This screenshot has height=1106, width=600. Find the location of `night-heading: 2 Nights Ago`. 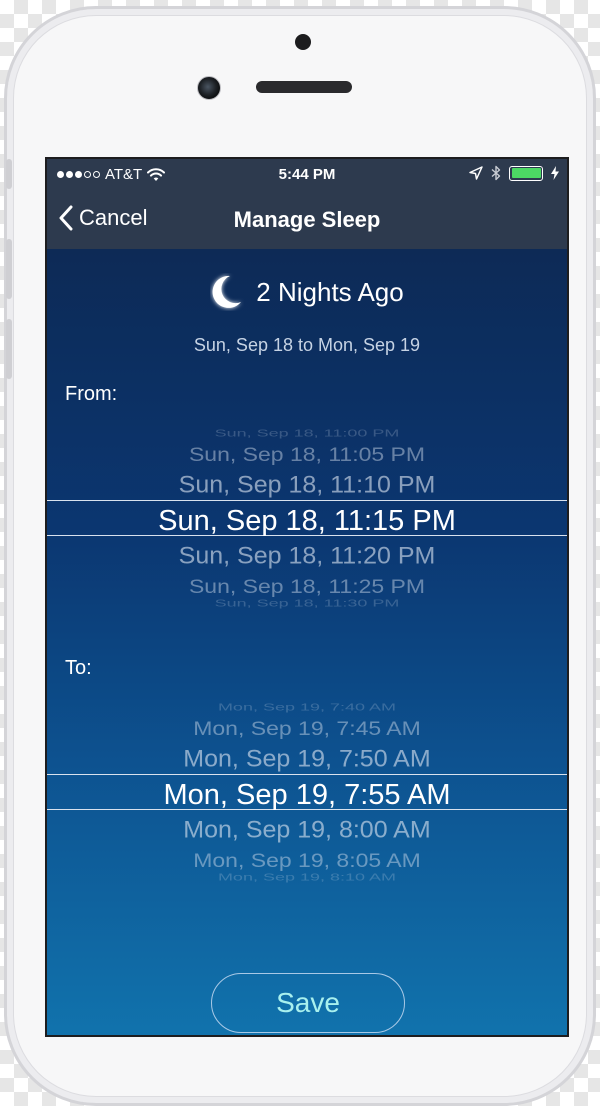

night-heading: 2 Nights Ago is located at coordinates (307, 292).